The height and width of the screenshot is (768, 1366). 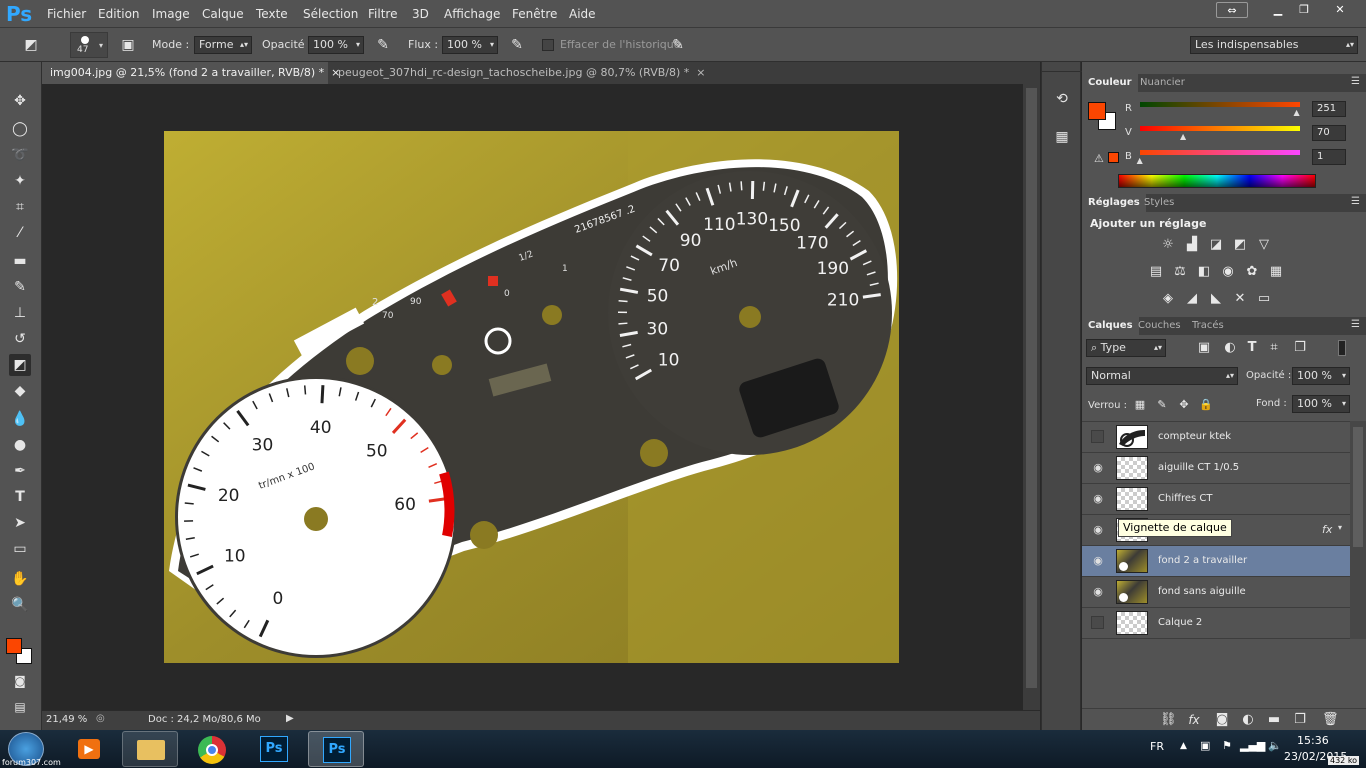 I want to click on channel-b-input: 1, so click(x=1329, y=157).